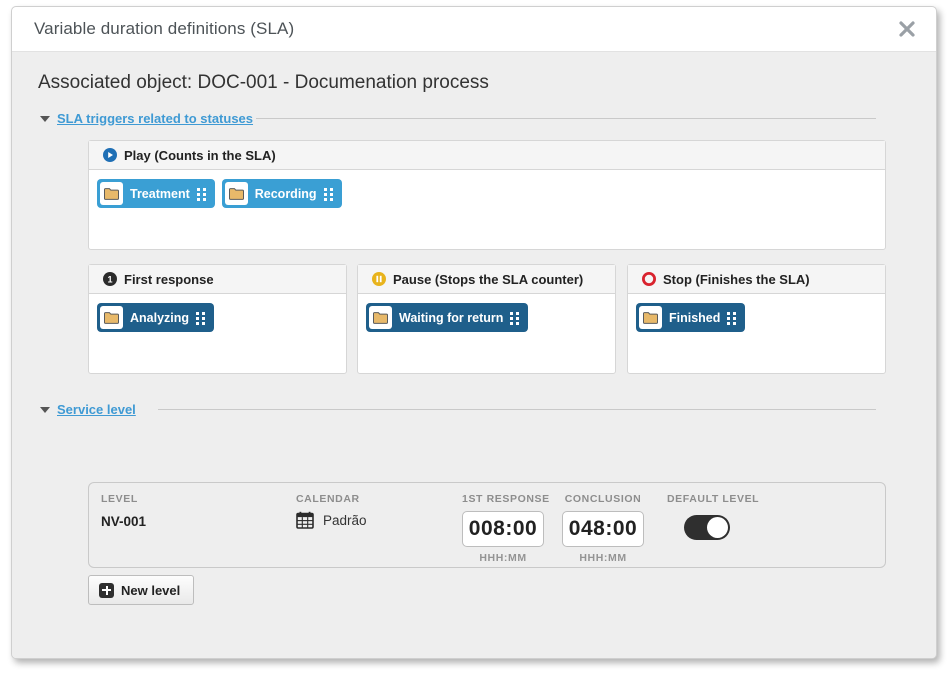 The height and width of the screenshot is (675, 949). What do you see at coordinates (217, 313) in the screenshot?
I see `panel-body-first-response: Analyzing` at bounding box center [217, 313].